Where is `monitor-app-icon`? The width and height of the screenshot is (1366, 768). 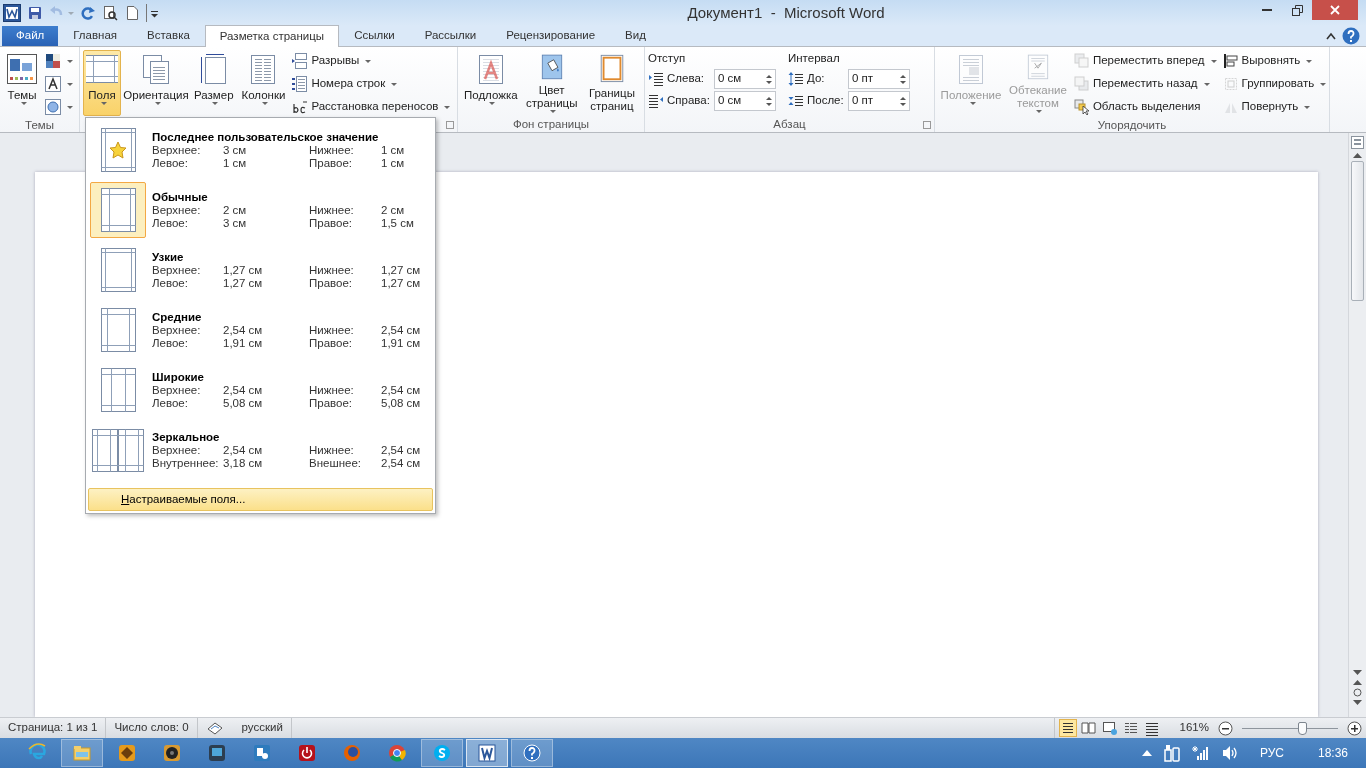
monitor-app-icon is located at coordinates (217, 753).